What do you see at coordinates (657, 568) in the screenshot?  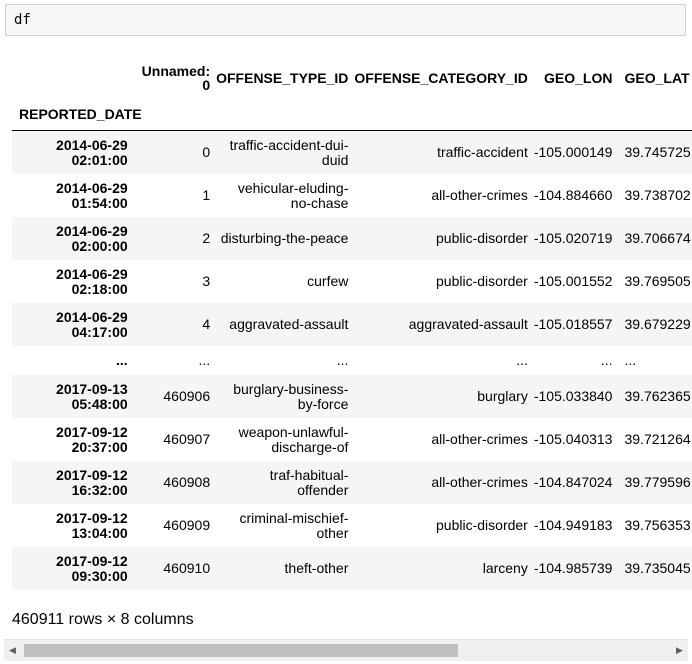 I see `table-cell: 39.735045` at bounding box center [657, 568].